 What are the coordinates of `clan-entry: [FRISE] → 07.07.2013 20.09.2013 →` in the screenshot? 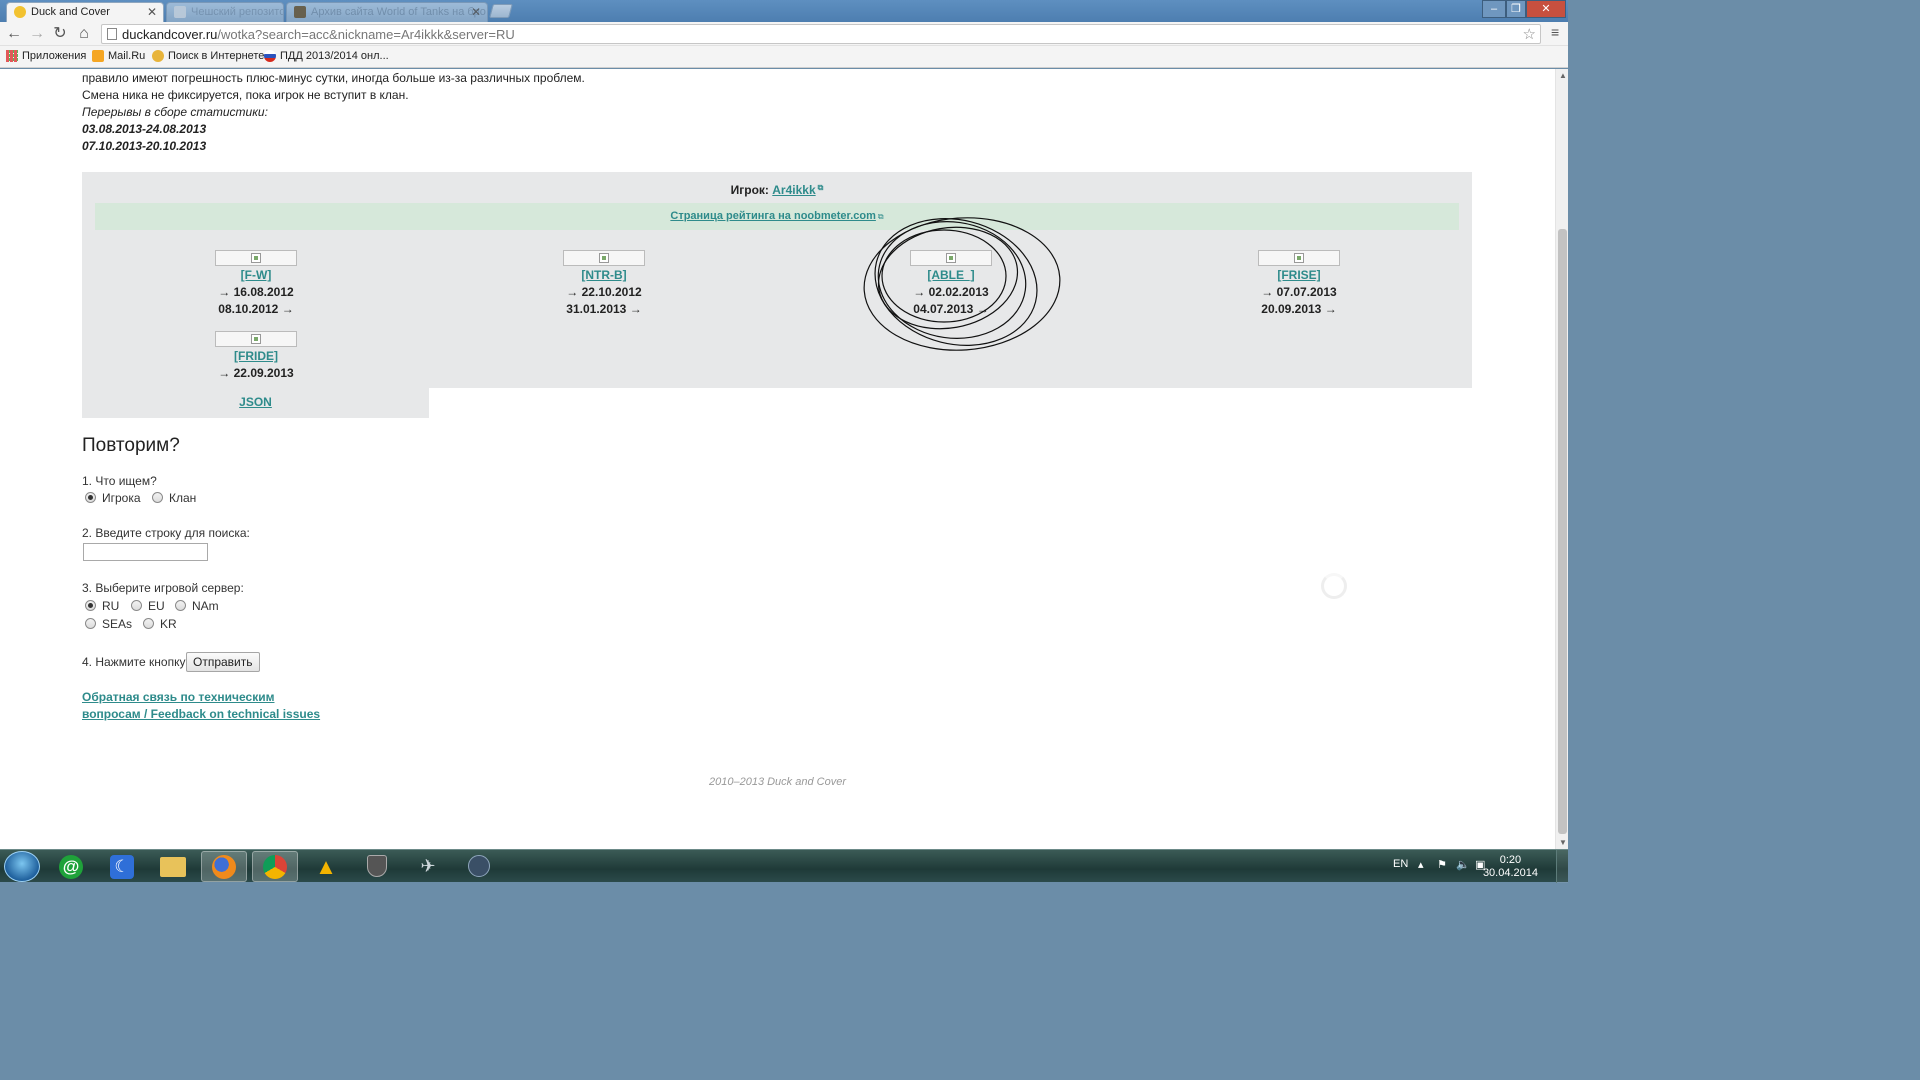 It's located at (1299, 284).